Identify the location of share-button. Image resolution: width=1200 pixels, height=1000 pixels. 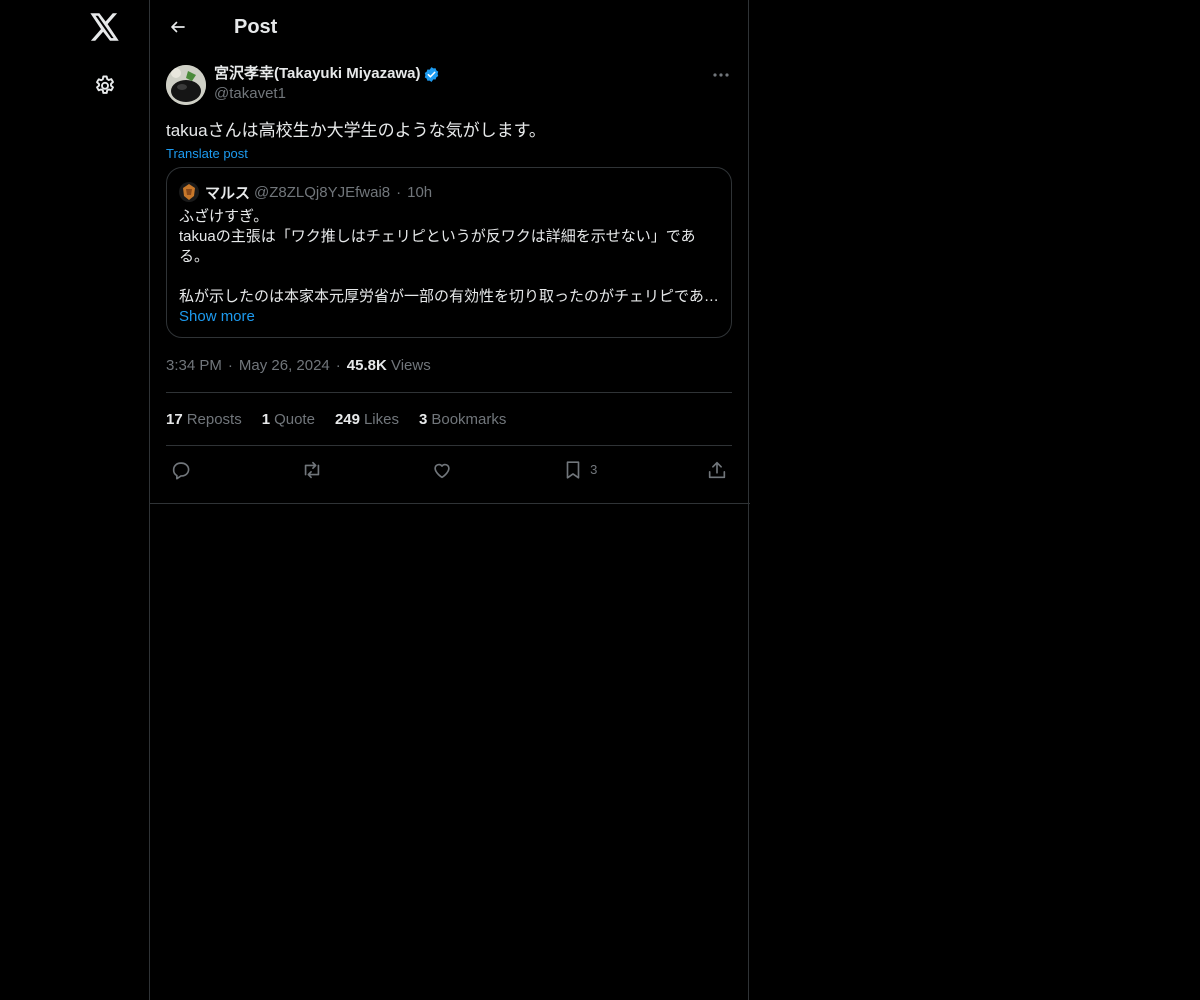
(717, 470).